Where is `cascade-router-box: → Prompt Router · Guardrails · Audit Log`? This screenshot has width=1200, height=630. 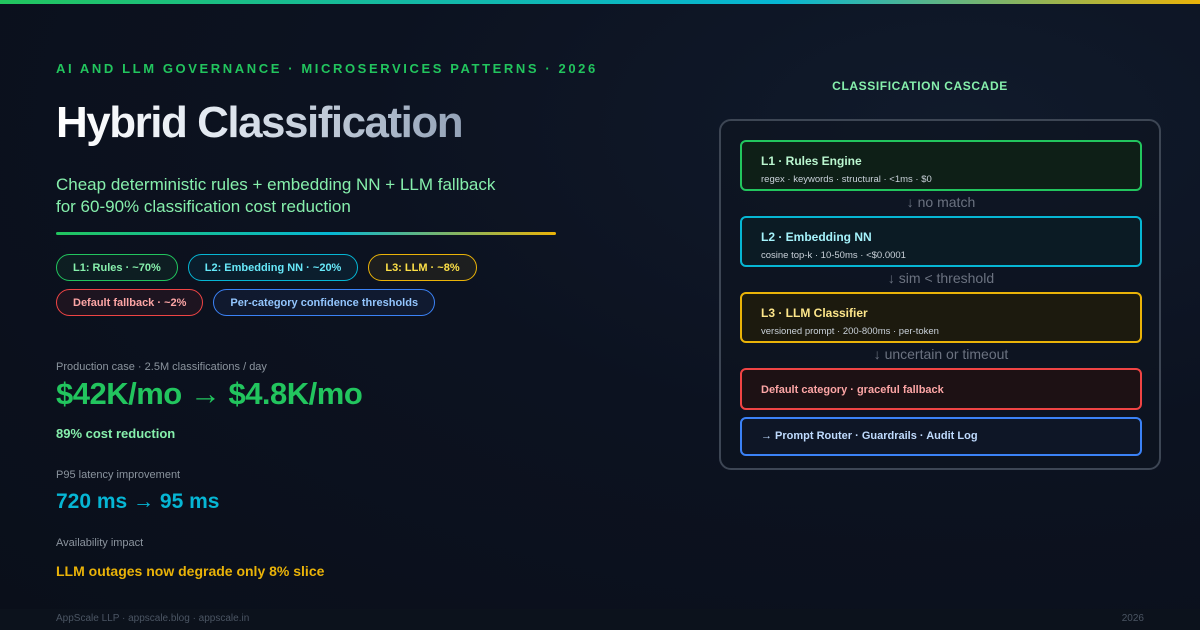
cascade-router-box: → Prompt Router · Guardrails · Audit Log is located at coordinates (941, 436).